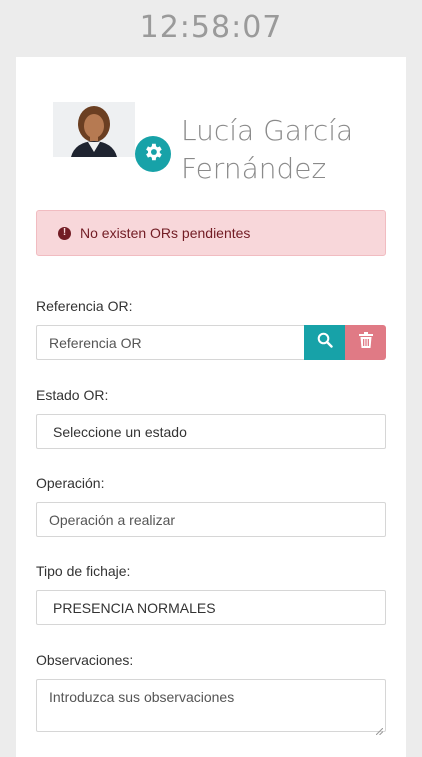  What do you see at coordinates (85, 660) in the screenshot?
I see `observaciones-label: Observaciones:` at bounding box center [85, 660].